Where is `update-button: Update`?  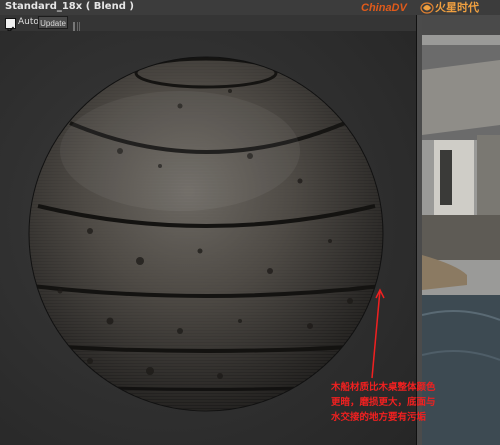
update-button: Update is located at coordinates (53, 22).